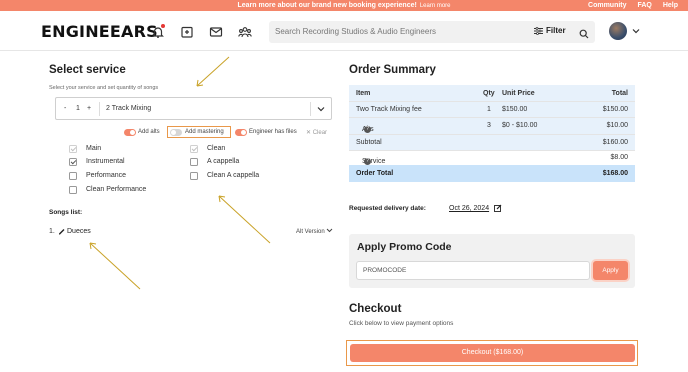  Describe the element at coordinates (130, 132) in the screenshot. I see `add-alts-toggle` at that location.